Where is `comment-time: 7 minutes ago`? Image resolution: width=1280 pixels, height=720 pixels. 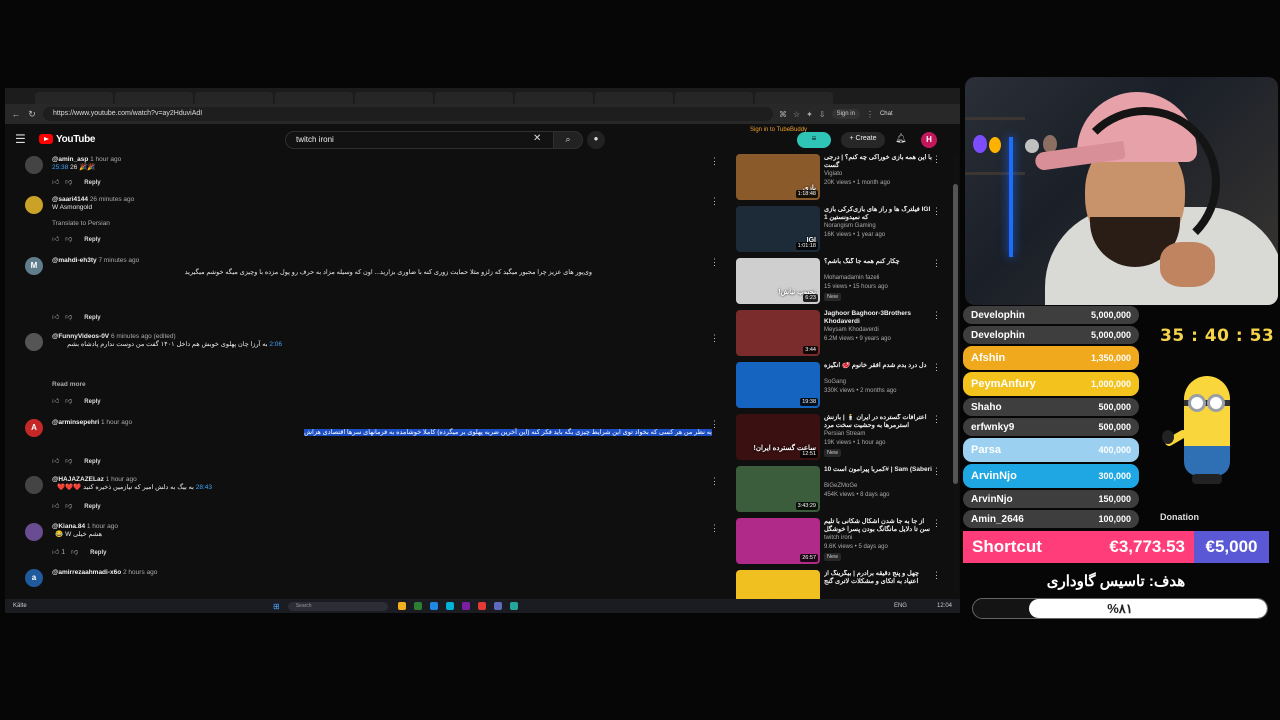
comment-time: 7 minutes ago is located at coordinates (118, 260).